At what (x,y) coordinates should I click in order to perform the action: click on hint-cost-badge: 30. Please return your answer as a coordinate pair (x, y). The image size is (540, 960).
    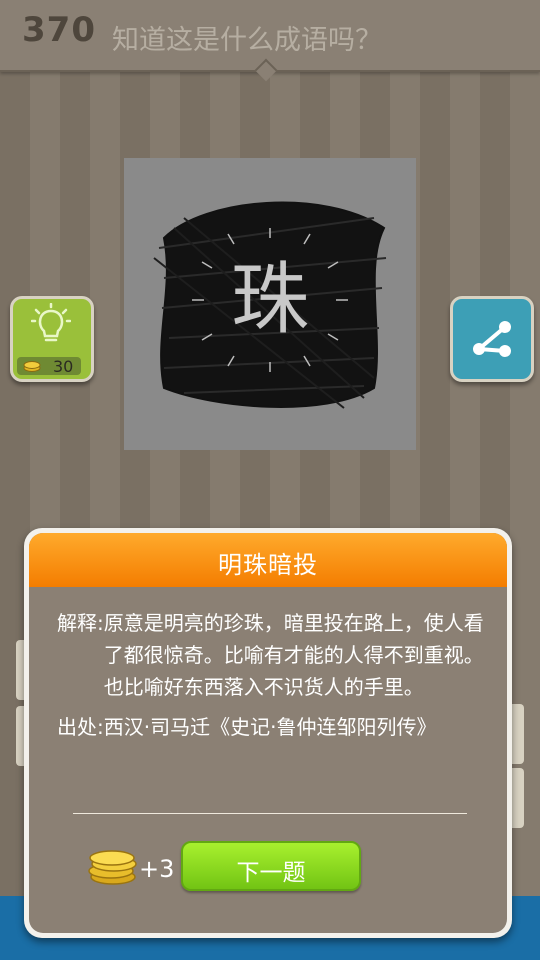
    Looking at the image, I should click on (49, 366).